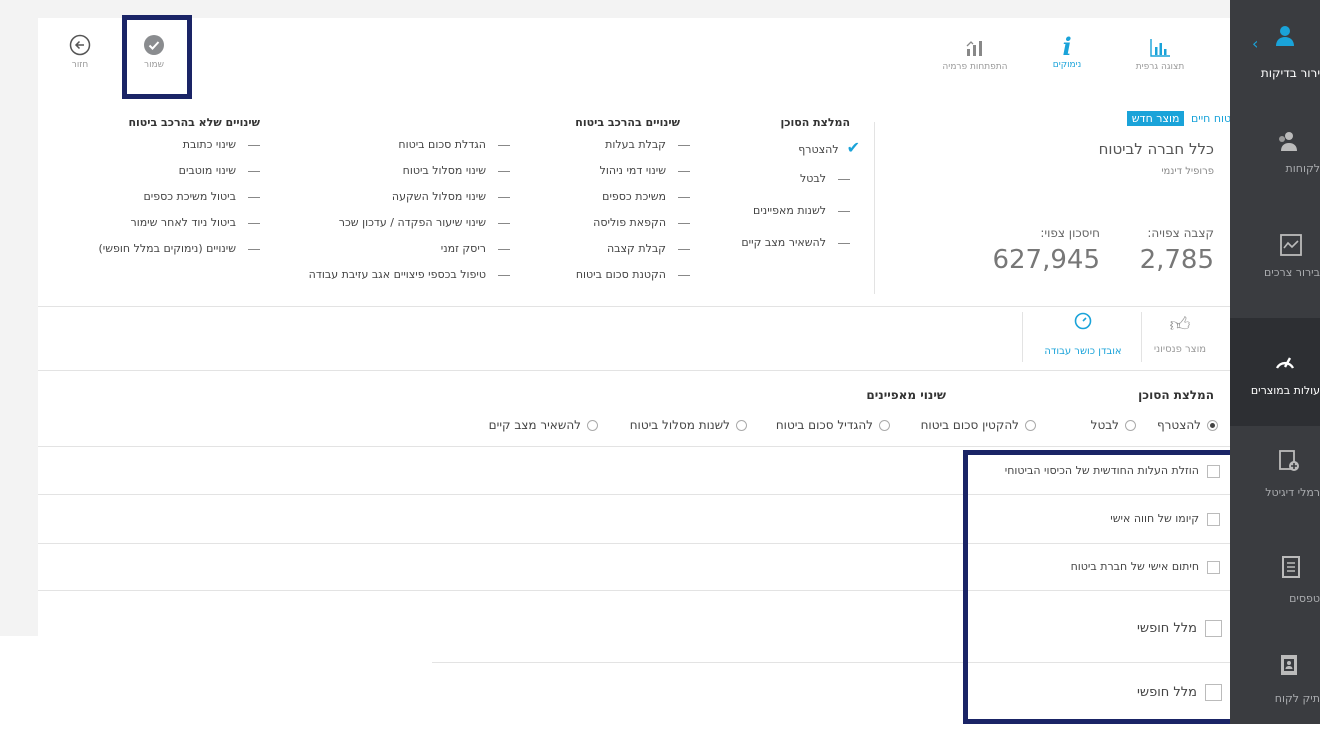 This screenshot has height=730, width=1320. What do you see at coordinates (157, 57) in the screenshot?
I see `save-highlight-box` at bounding box center [157, 57].